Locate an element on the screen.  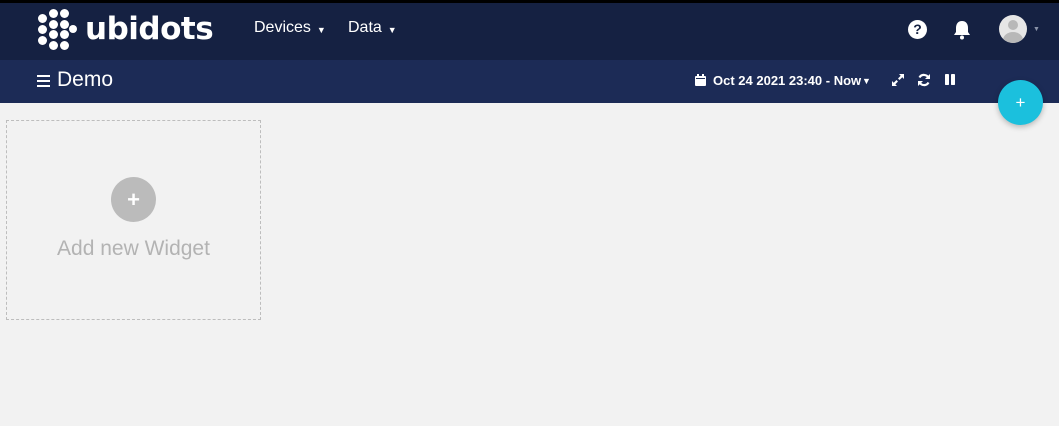
add-widget-placeholder: + Add new Widget is located at coordinates (133, 220).